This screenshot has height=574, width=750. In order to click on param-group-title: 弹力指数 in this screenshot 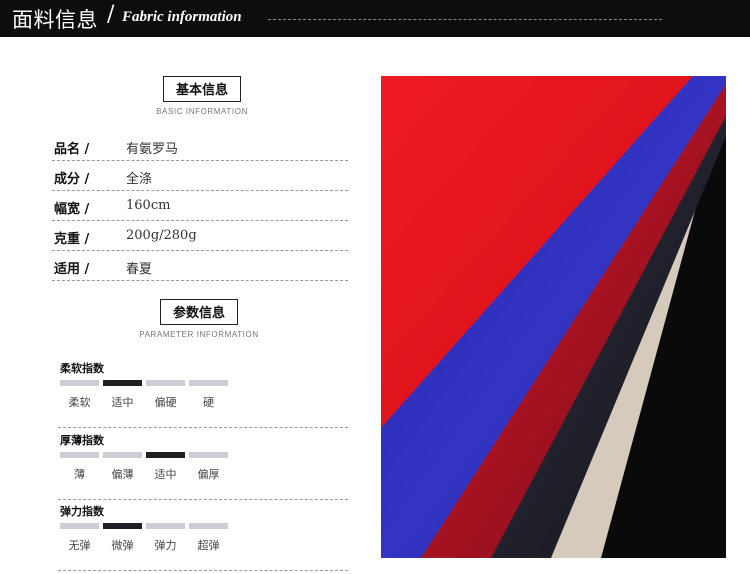, I will do `click(82, 511)`.